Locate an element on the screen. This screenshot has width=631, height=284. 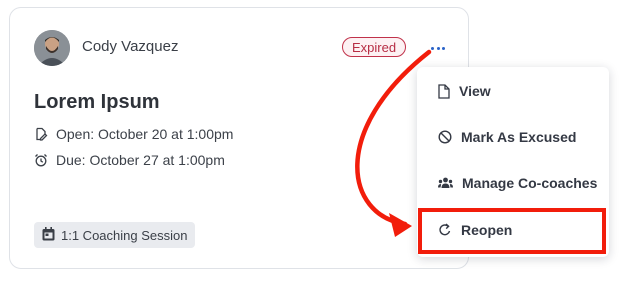
open-date-row: Open: October 20 at 1:00pm is located at coordinates (133, 134).